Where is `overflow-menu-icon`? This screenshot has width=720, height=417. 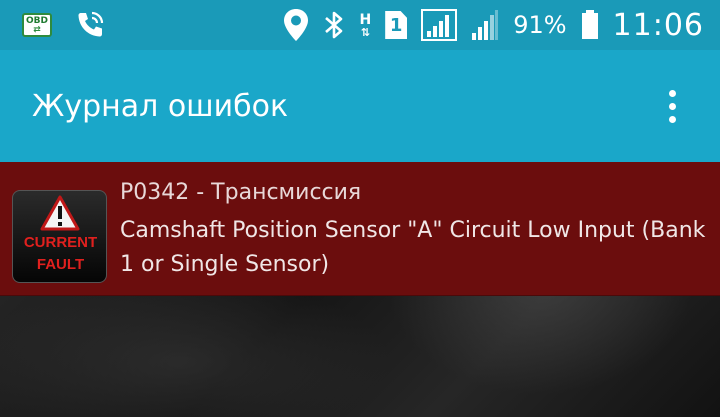 overflow-menu-icon is located at coordinates (672, 106).